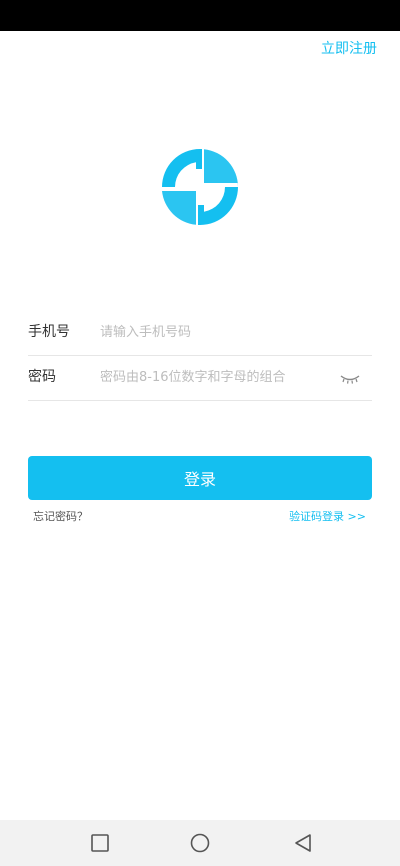  Describe the element at coordinates (215, 332) in the screenshot. I see `phone-input` at that location.